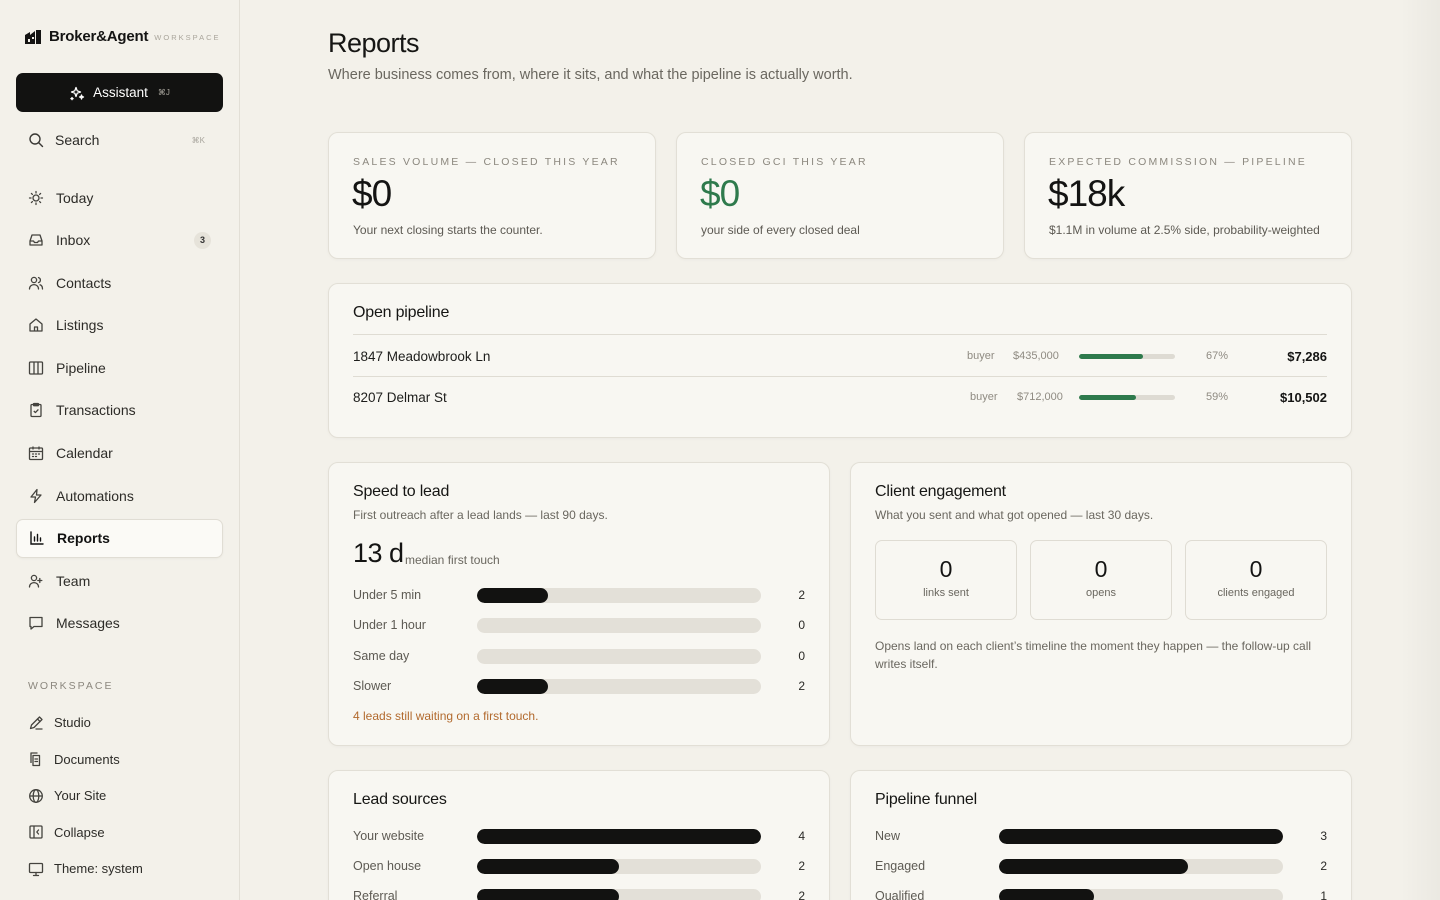  What do you see at coordinates (119, 197) in the screenshot?
I see `sidebar-item-today: Today` at bounding box center [119, 197].